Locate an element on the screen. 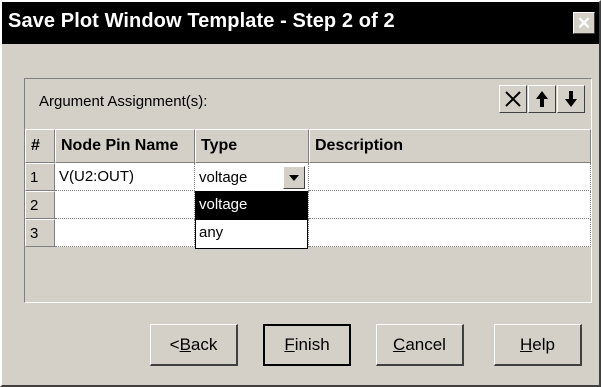  help-button-label: Help is located at coordinates (537, 345).